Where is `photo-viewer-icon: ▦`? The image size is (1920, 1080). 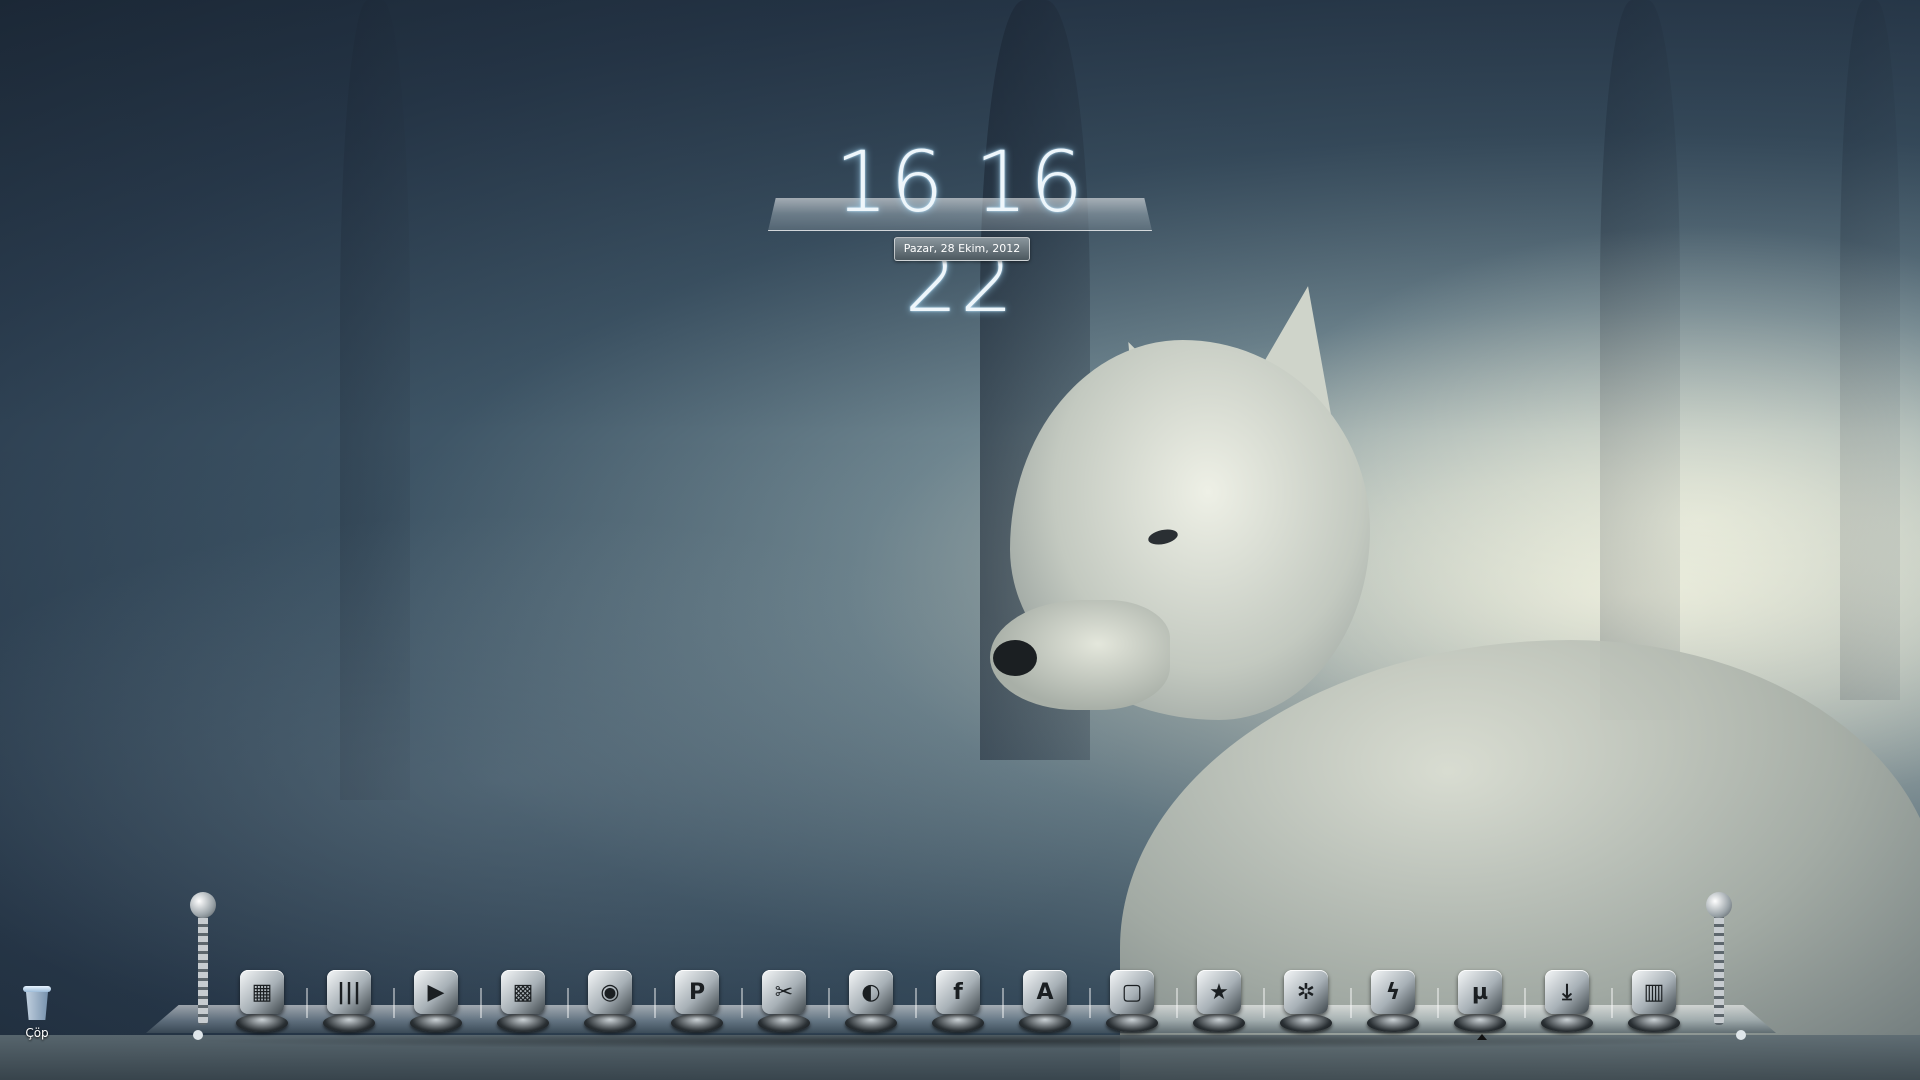 photo-viewer-icon: ▦ is located at coordinates (262, 992).